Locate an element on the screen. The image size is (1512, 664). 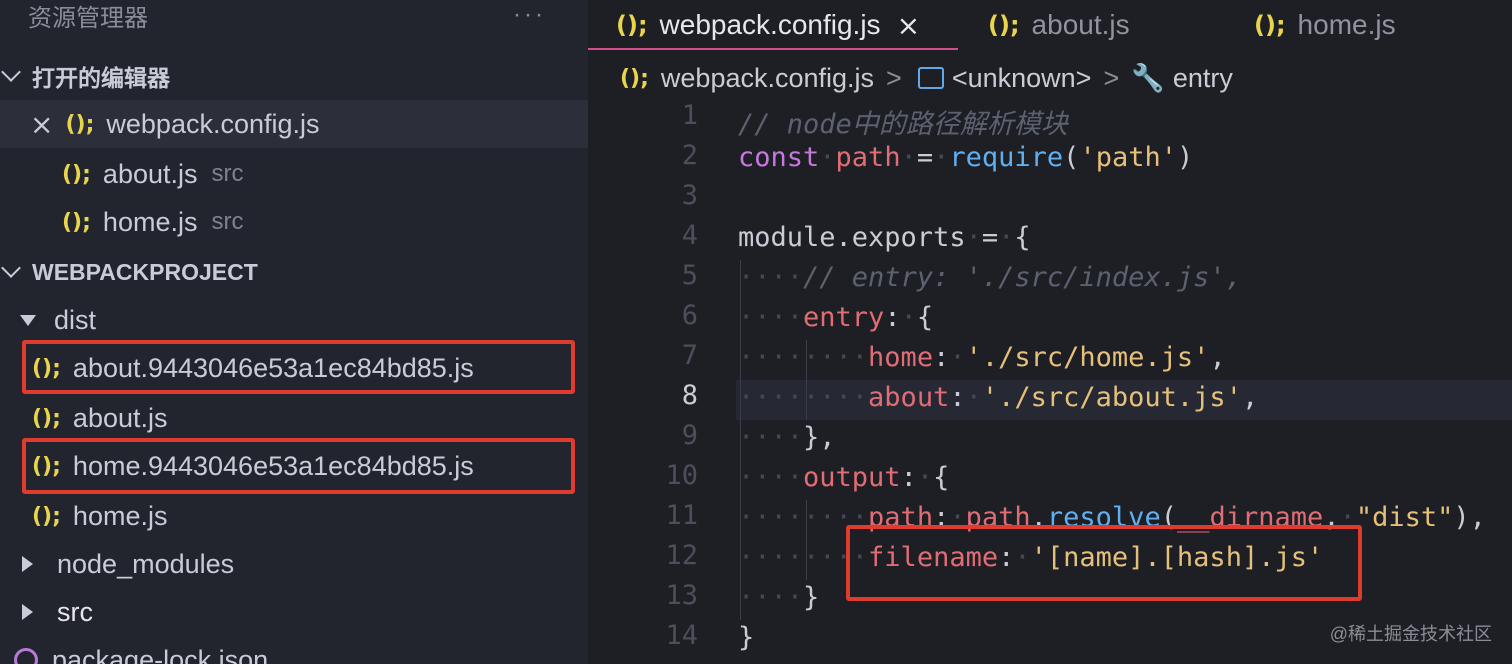
breadcrumb-file: webpack.config.js is located at coordinates (767, 78).